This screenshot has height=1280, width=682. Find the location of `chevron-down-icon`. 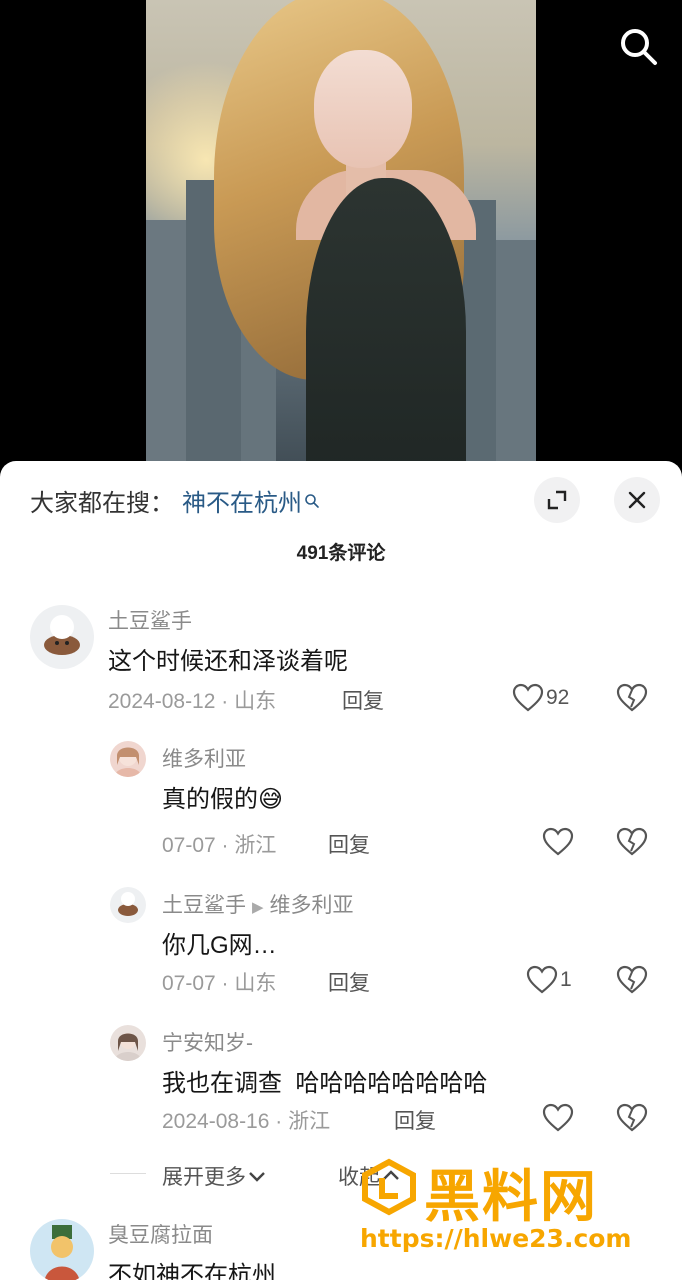

chevron-down-icon is located at coordinates (257, 1177).